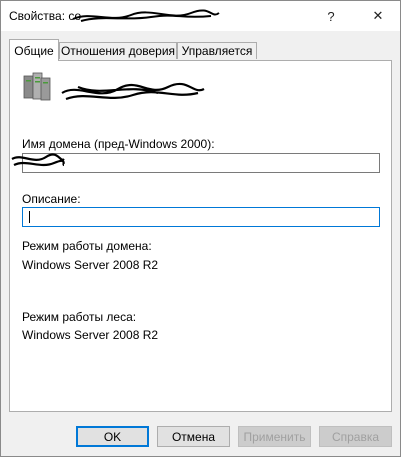 This screenshot has width=401, height=457. Describe the element at coordinates (118, 144) in the screenshot. I see `domain-name-label: Имя домена (пред-Windows 2000):` at that location.